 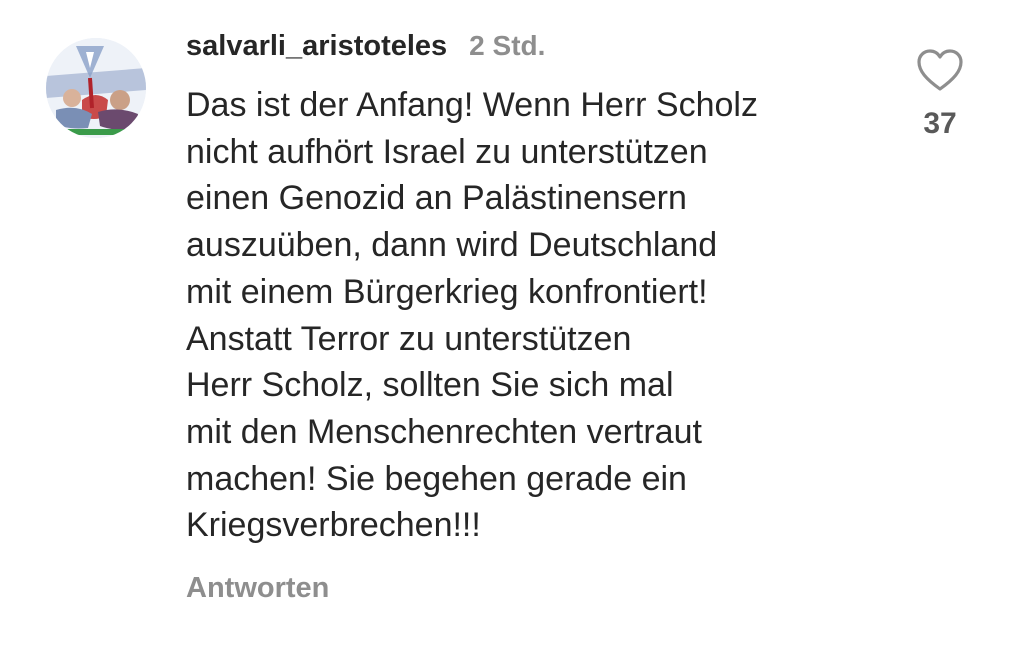 What do you see at coordinates (447, 151) in the screenshot?
I see `comment-line: nicht aufhört Israel zu unterstützen` at bounding box center [447, 151].